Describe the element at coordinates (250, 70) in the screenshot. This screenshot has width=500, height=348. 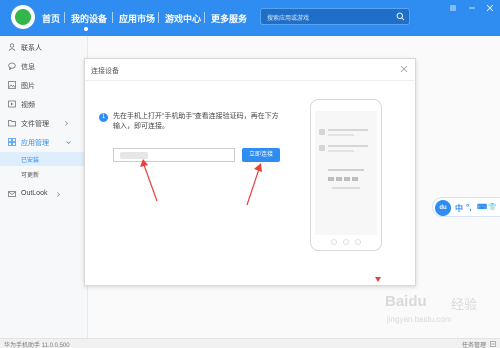
I see `dialog-header: 连接设备` at that location.